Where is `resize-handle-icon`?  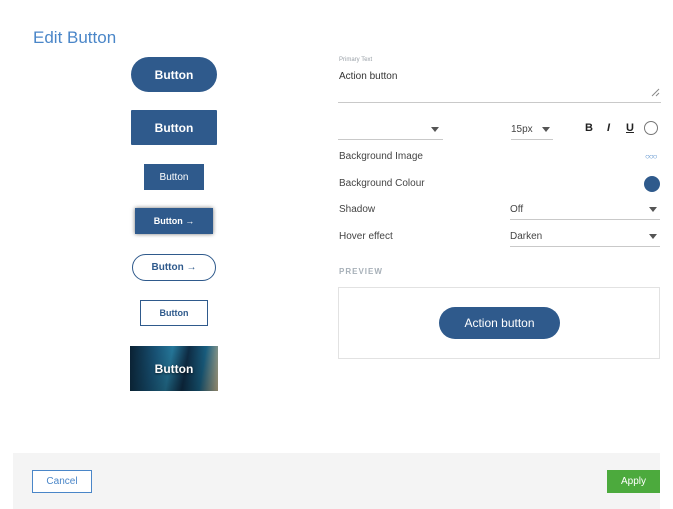
resize-handle-icon is located at coordinates (655, 92).